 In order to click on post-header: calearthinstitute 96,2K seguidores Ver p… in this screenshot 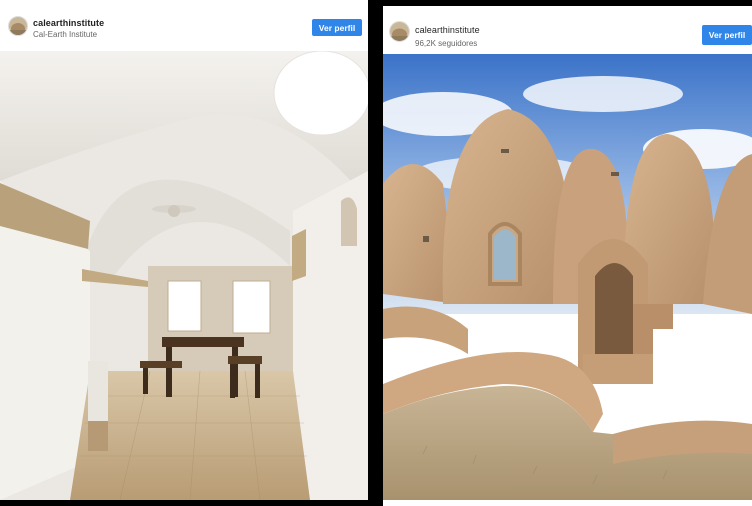, I will do `click(567, 30)`.